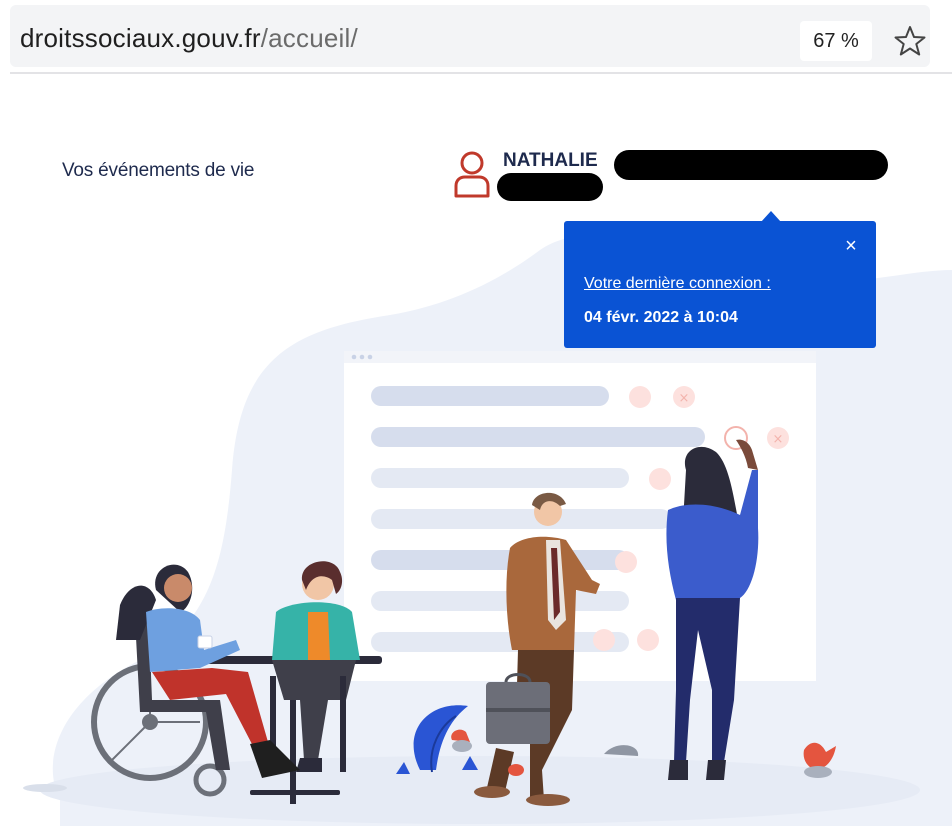 The height and width of the screenshot is (826, 952). I want to click on close-icon: ×, so click(851, 246).